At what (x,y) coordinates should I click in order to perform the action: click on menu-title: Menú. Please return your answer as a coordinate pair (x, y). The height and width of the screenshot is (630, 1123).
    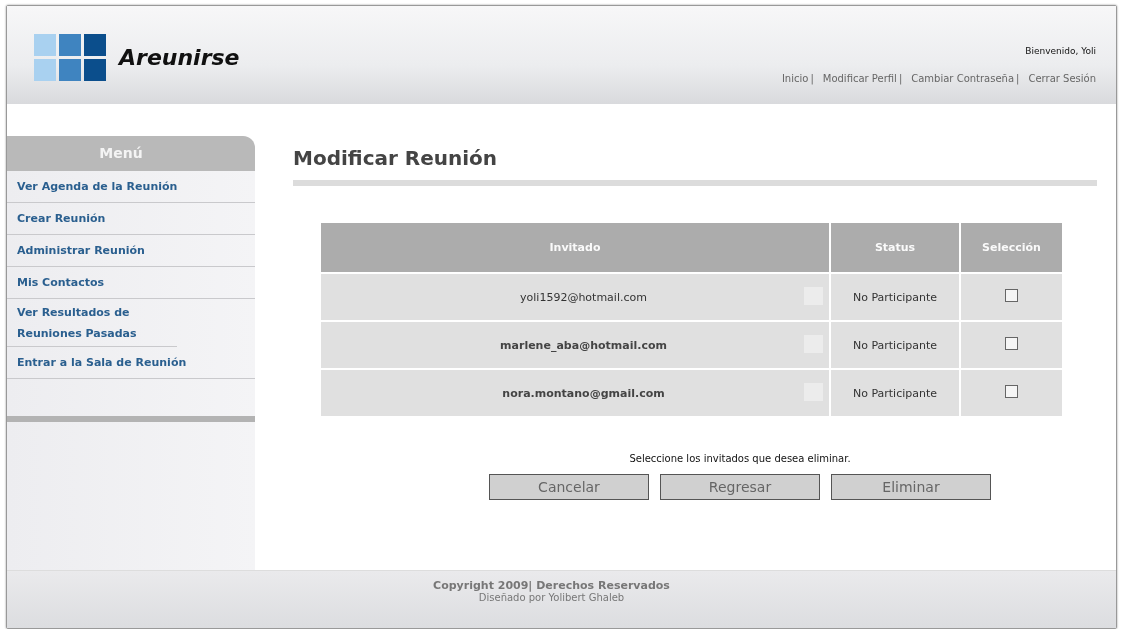
    Looking at the image, I should click on (131, 153).